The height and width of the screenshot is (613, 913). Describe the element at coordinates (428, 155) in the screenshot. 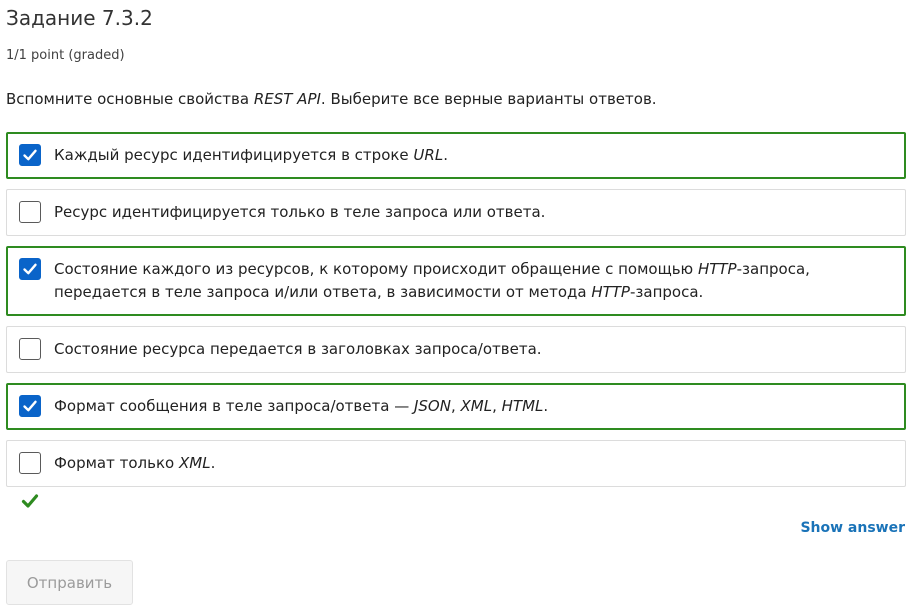

I see `option-term: URL` at that location.